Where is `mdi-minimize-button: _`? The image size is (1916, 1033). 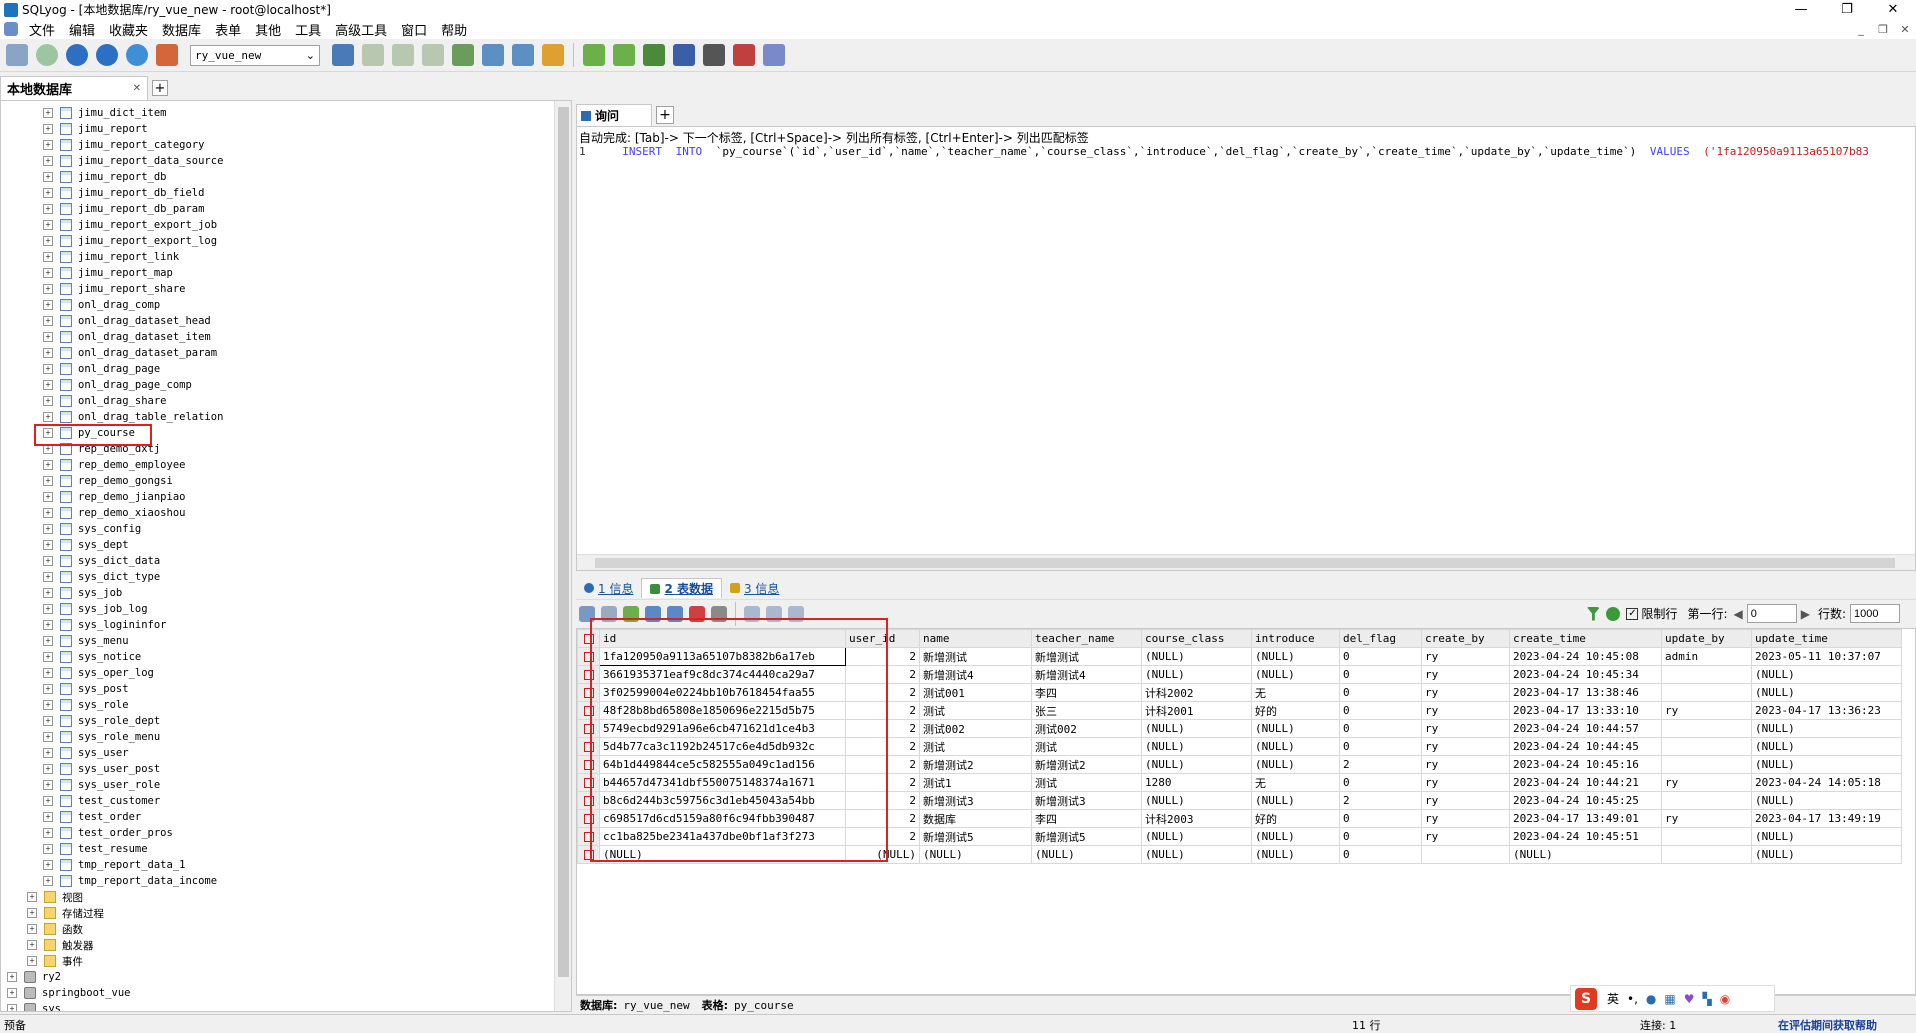 mdi-minimize-button: _ is located at coordinates (1861, 29).